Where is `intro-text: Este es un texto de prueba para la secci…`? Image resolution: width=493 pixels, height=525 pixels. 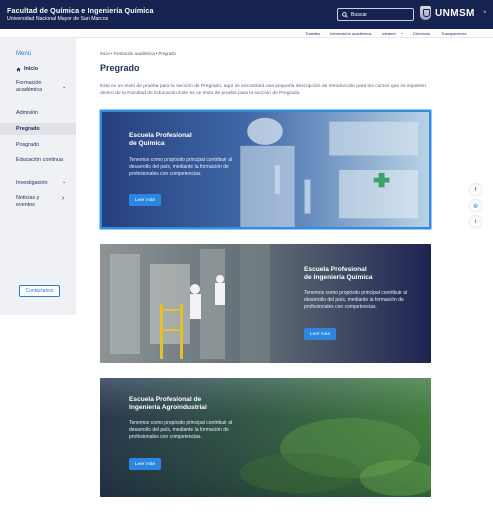 intro-text: Este es un texto de prueba para la secci… is located at coordinates (263, 90).